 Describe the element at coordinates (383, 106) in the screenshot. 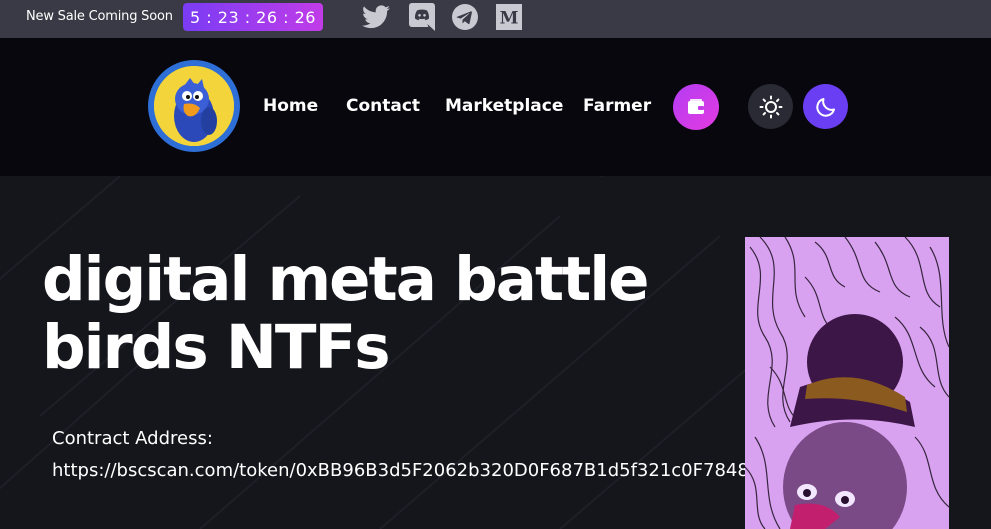

I see `nav-link-contact: Contact` at that location.